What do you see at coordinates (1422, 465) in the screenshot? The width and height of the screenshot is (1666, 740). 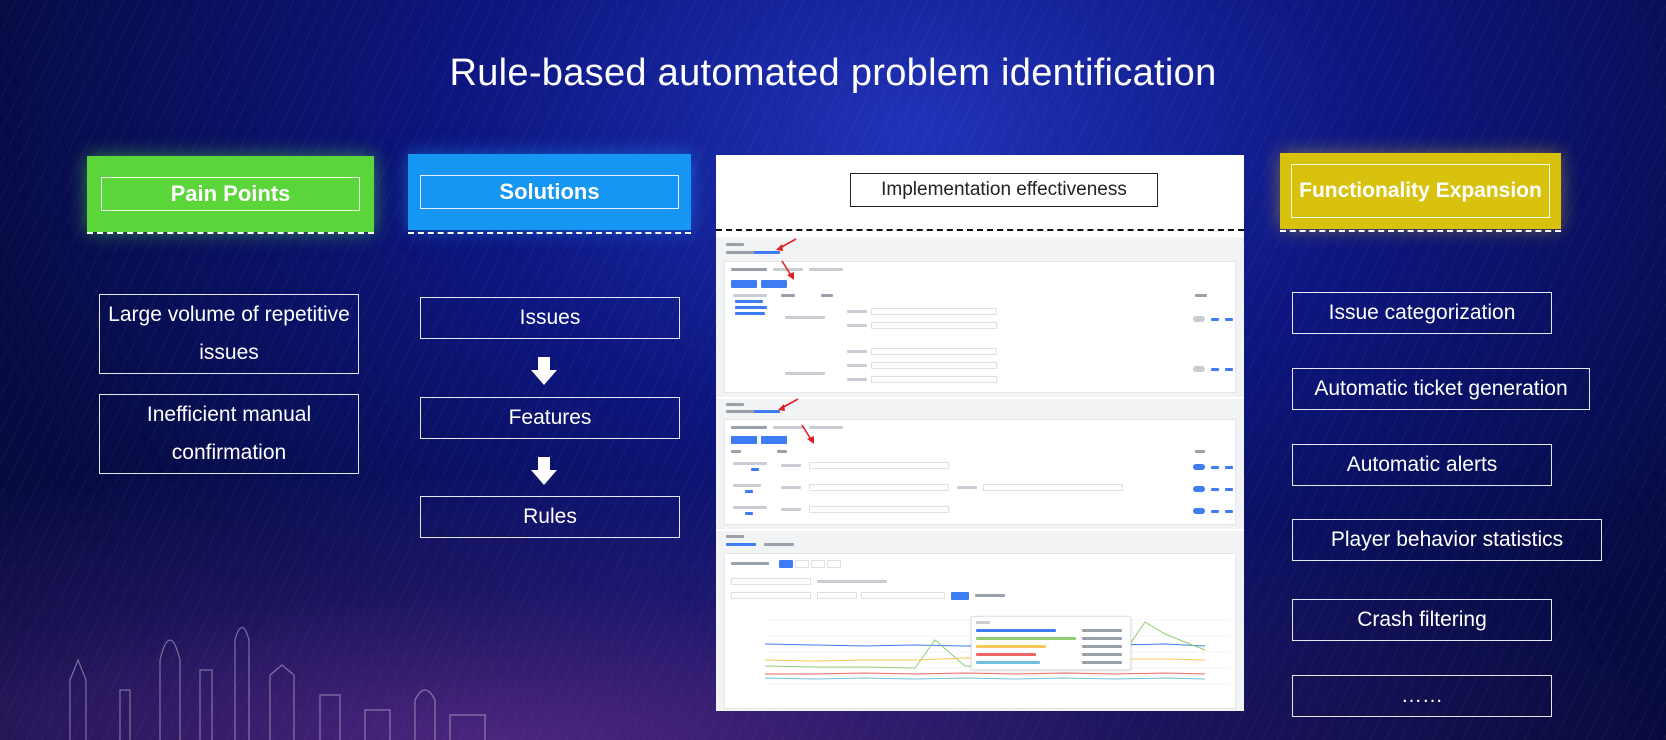 I see `feature-automatic-alerts: Automatic alerts` at bounding box center [1422, 465].